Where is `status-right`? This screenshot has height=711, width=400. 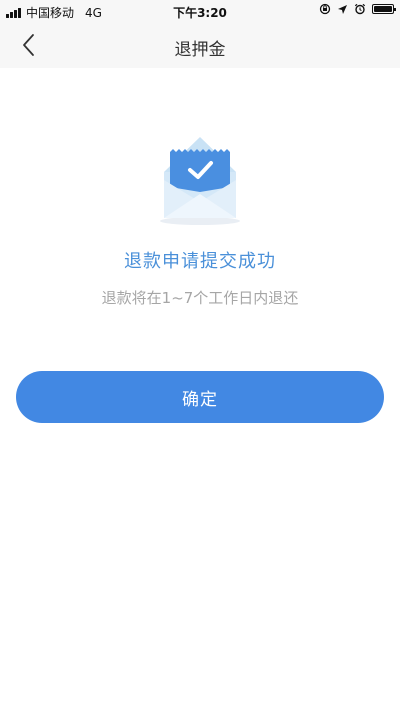
status-right is located at coordinates (357, 9).